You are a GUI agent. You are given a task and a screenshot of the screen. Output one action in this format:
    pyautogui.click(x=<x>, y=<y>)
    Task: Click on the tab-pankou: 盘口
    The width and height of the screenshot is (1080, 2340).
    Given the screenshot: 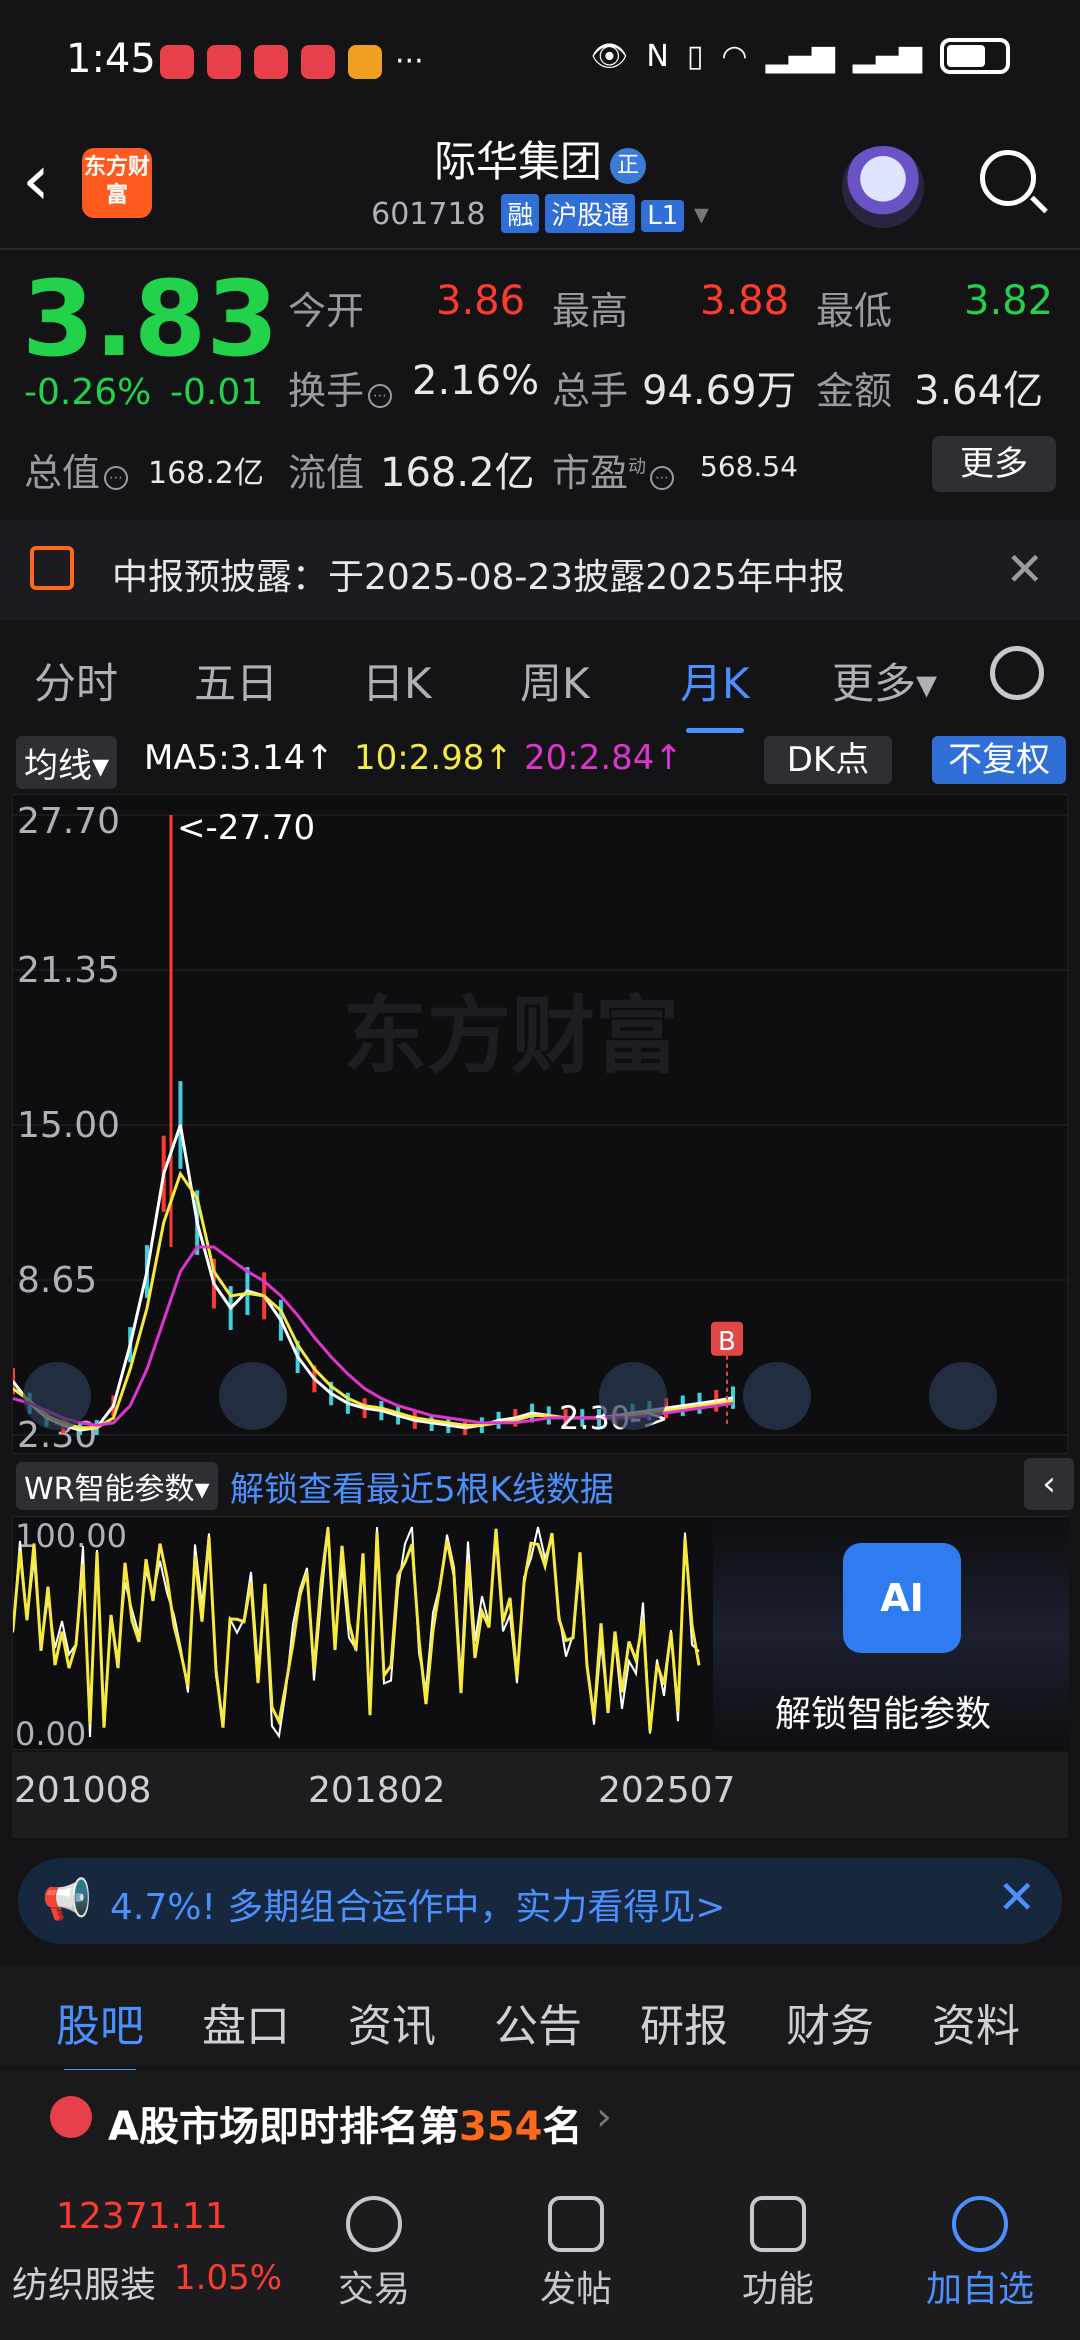 What is the action you would take?
    pyautogui.click(x=246, y=2022)
    